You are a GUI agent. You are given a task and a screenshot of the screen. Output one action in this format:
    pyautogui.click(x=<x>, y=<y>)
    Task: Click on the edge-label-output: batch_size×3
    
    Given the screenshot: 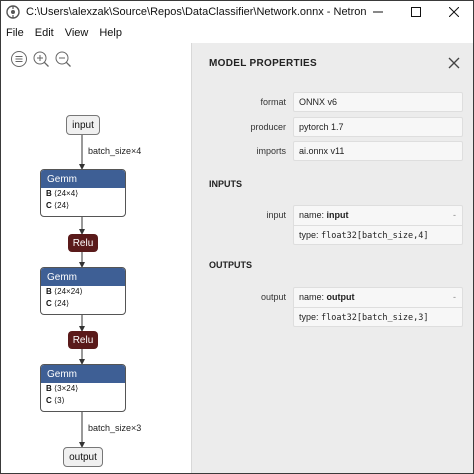 What is the action you would take?
    pyautogui.click(x=115, y=428)
    